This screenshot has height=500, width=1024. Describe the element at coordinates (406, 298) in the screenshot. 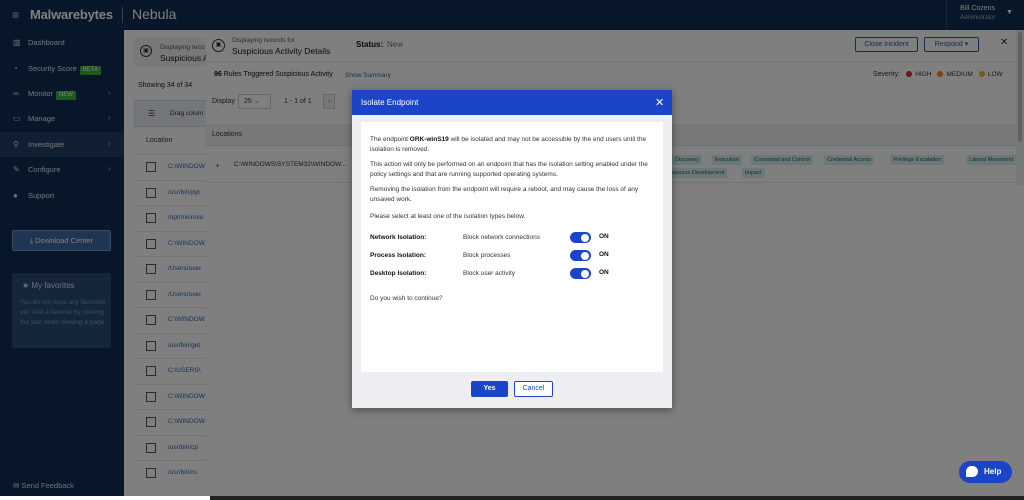

I see `dialog-question: Do you wish to continue?` at that location.